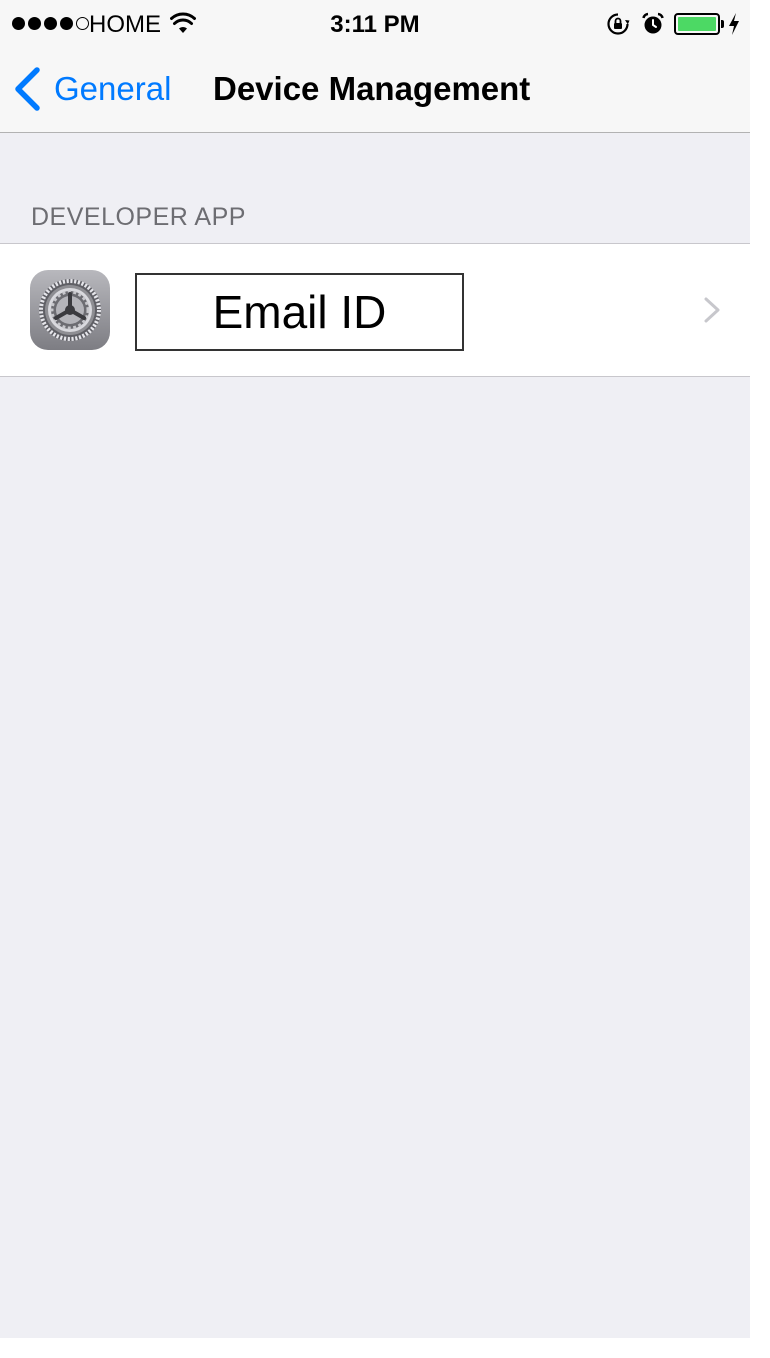 The width and height of the screenshot is (770, 1358). I want to click on battery-icon, so click(697, 24).